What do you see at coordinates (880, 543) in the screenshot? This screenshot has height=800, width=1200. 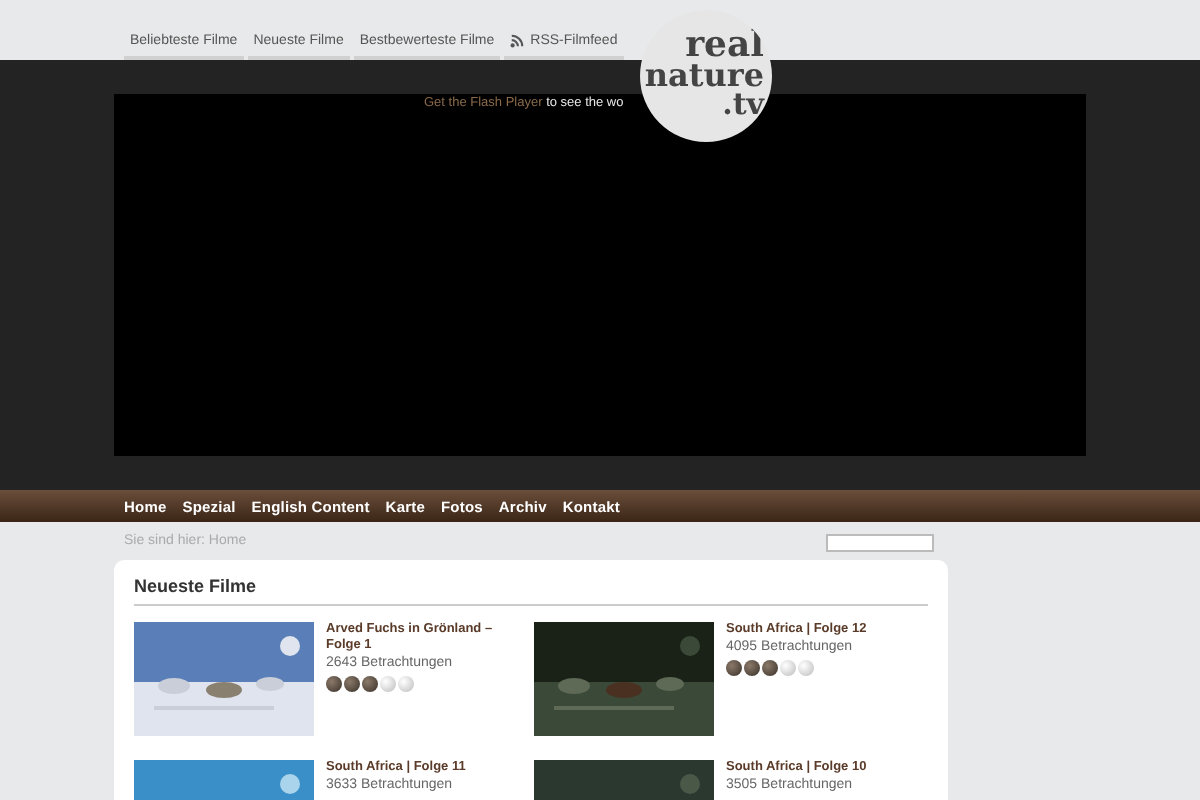 I see `search-field` at bounding box center [880, 543].